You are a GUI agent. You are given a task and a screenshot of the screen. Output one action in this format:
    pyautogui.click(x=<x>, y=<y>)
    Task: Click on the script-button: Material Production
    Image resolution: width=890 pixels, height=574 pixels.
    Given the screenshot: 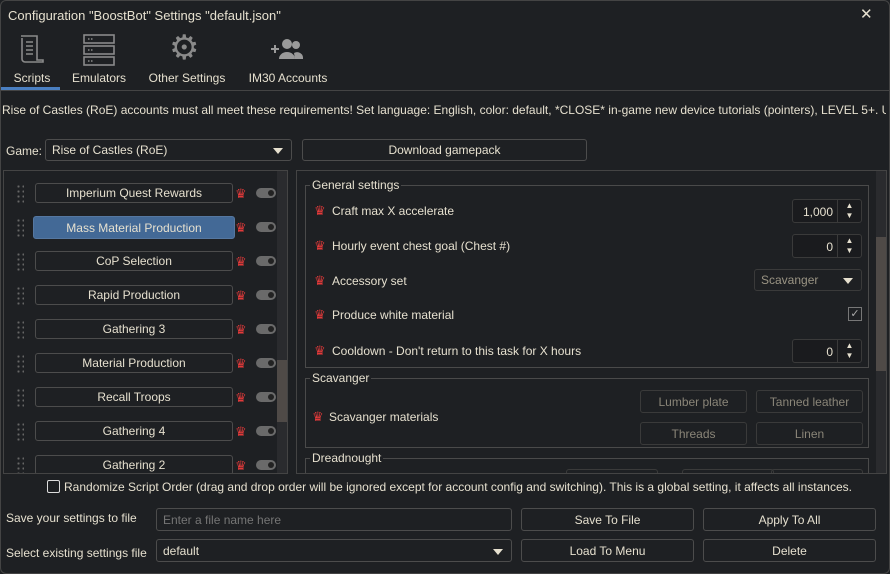 What is the action you would take?
    pyautogui.click(x=134, y=363)
    